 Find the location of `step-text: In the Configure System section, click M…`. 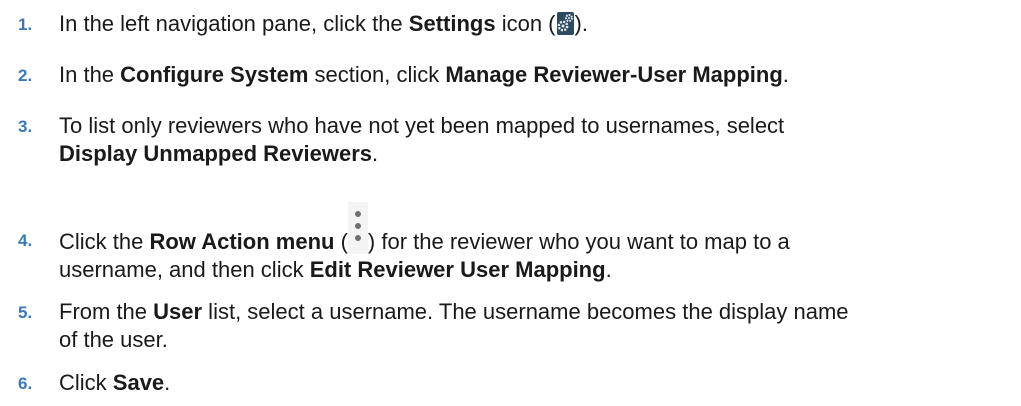

step-text: In the Configure System section, click M… is located at coordinates (534, 75).